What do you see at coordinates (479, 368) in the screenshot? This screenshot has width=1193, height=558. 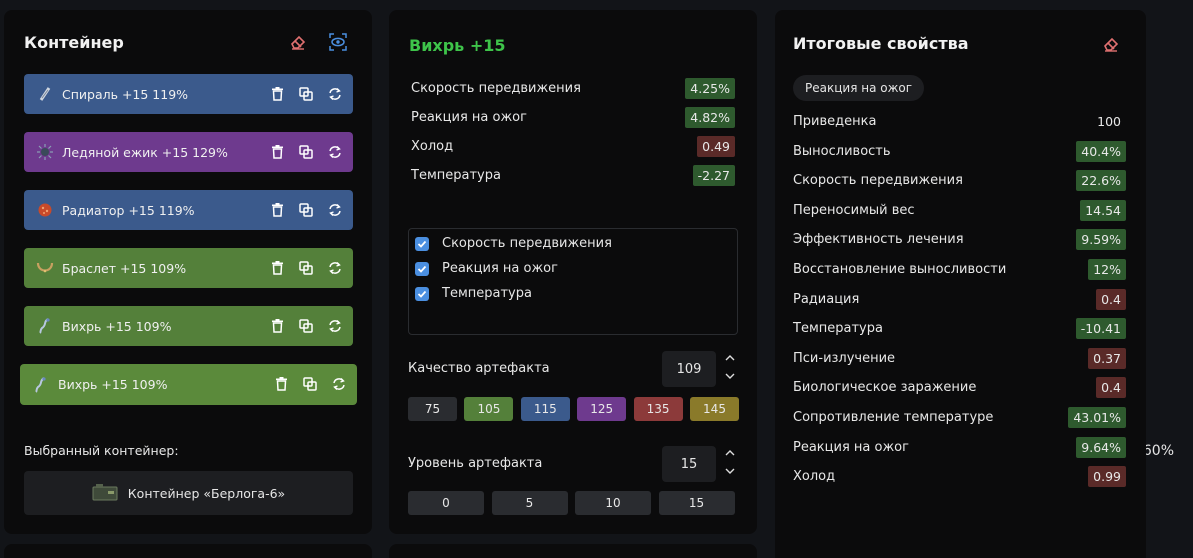 I see `quality-label: Качество артефакта` at bounding box center [479, 368].